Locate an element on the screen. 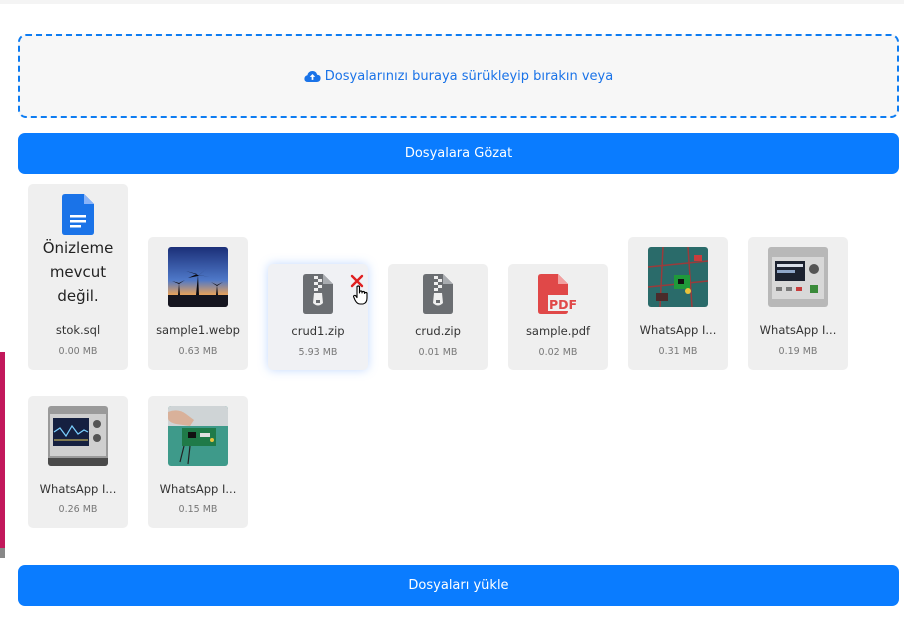  file-card: crud1.zip 5.93 MB is located at coordinates (318, 317).